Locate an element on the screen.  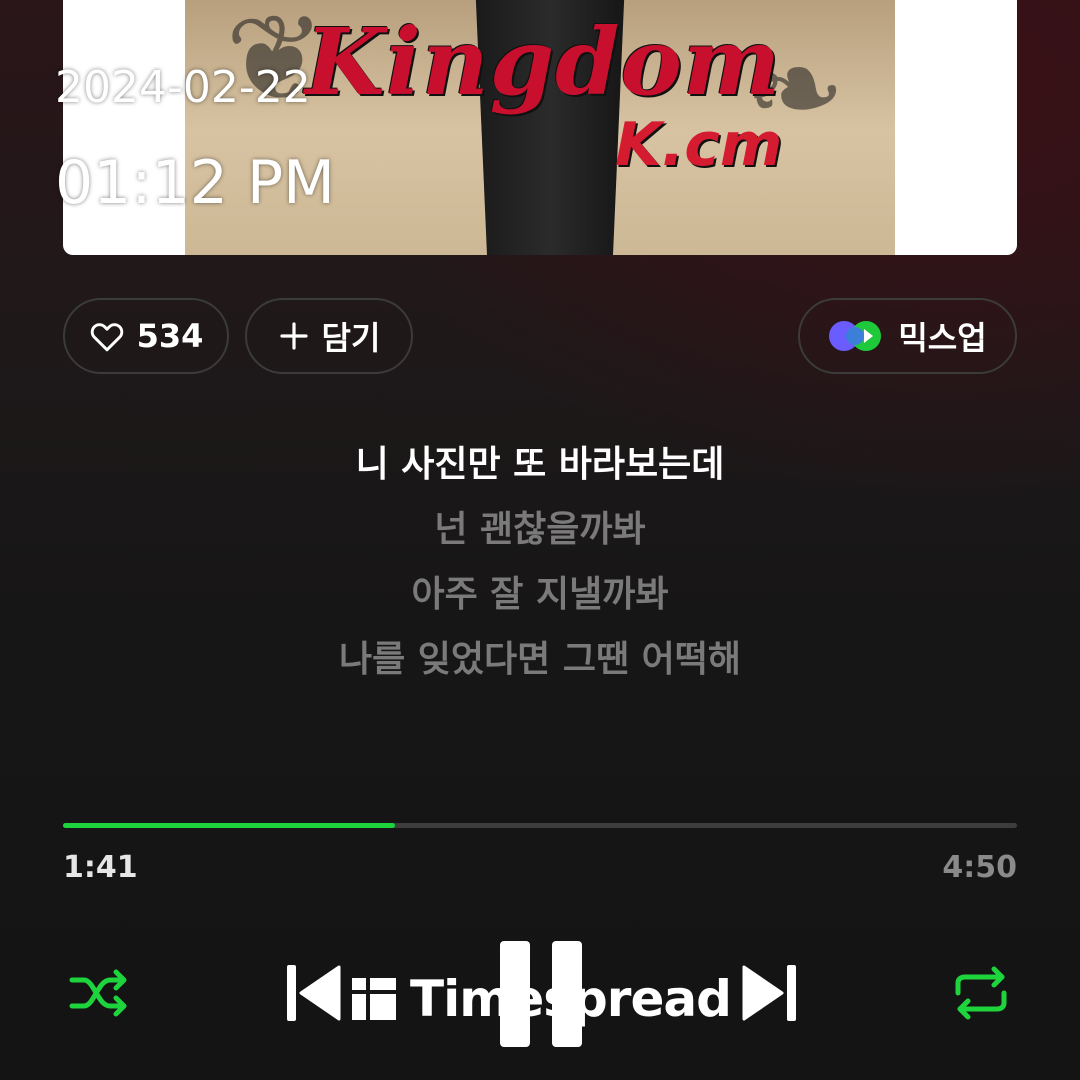
add-label: 담기 is located at coordinates (351, 338).